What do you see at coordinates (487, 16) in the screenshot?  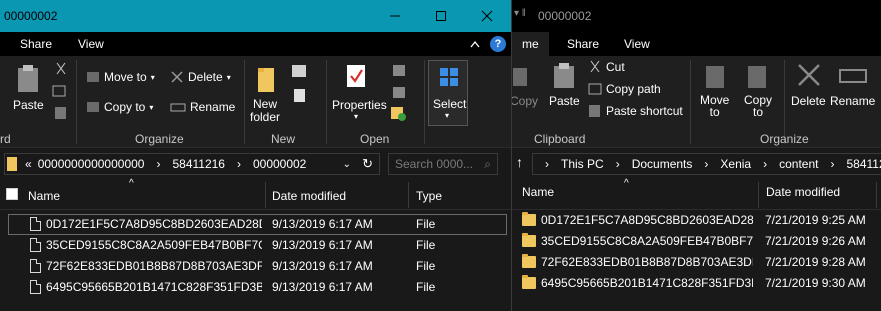 I see `close-button` at bounding box center [487, 16].